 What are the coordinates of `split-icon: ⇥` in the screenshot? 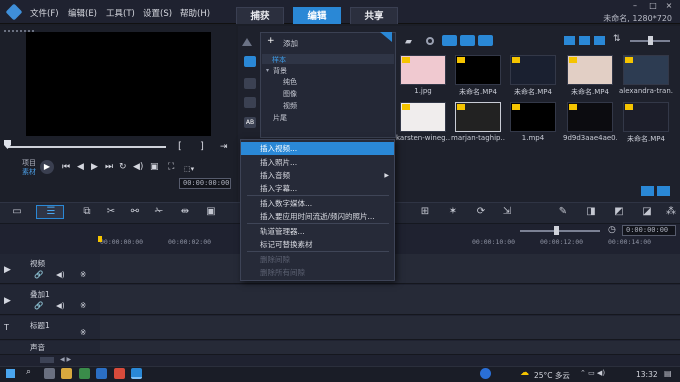 It's located at (224, 147).